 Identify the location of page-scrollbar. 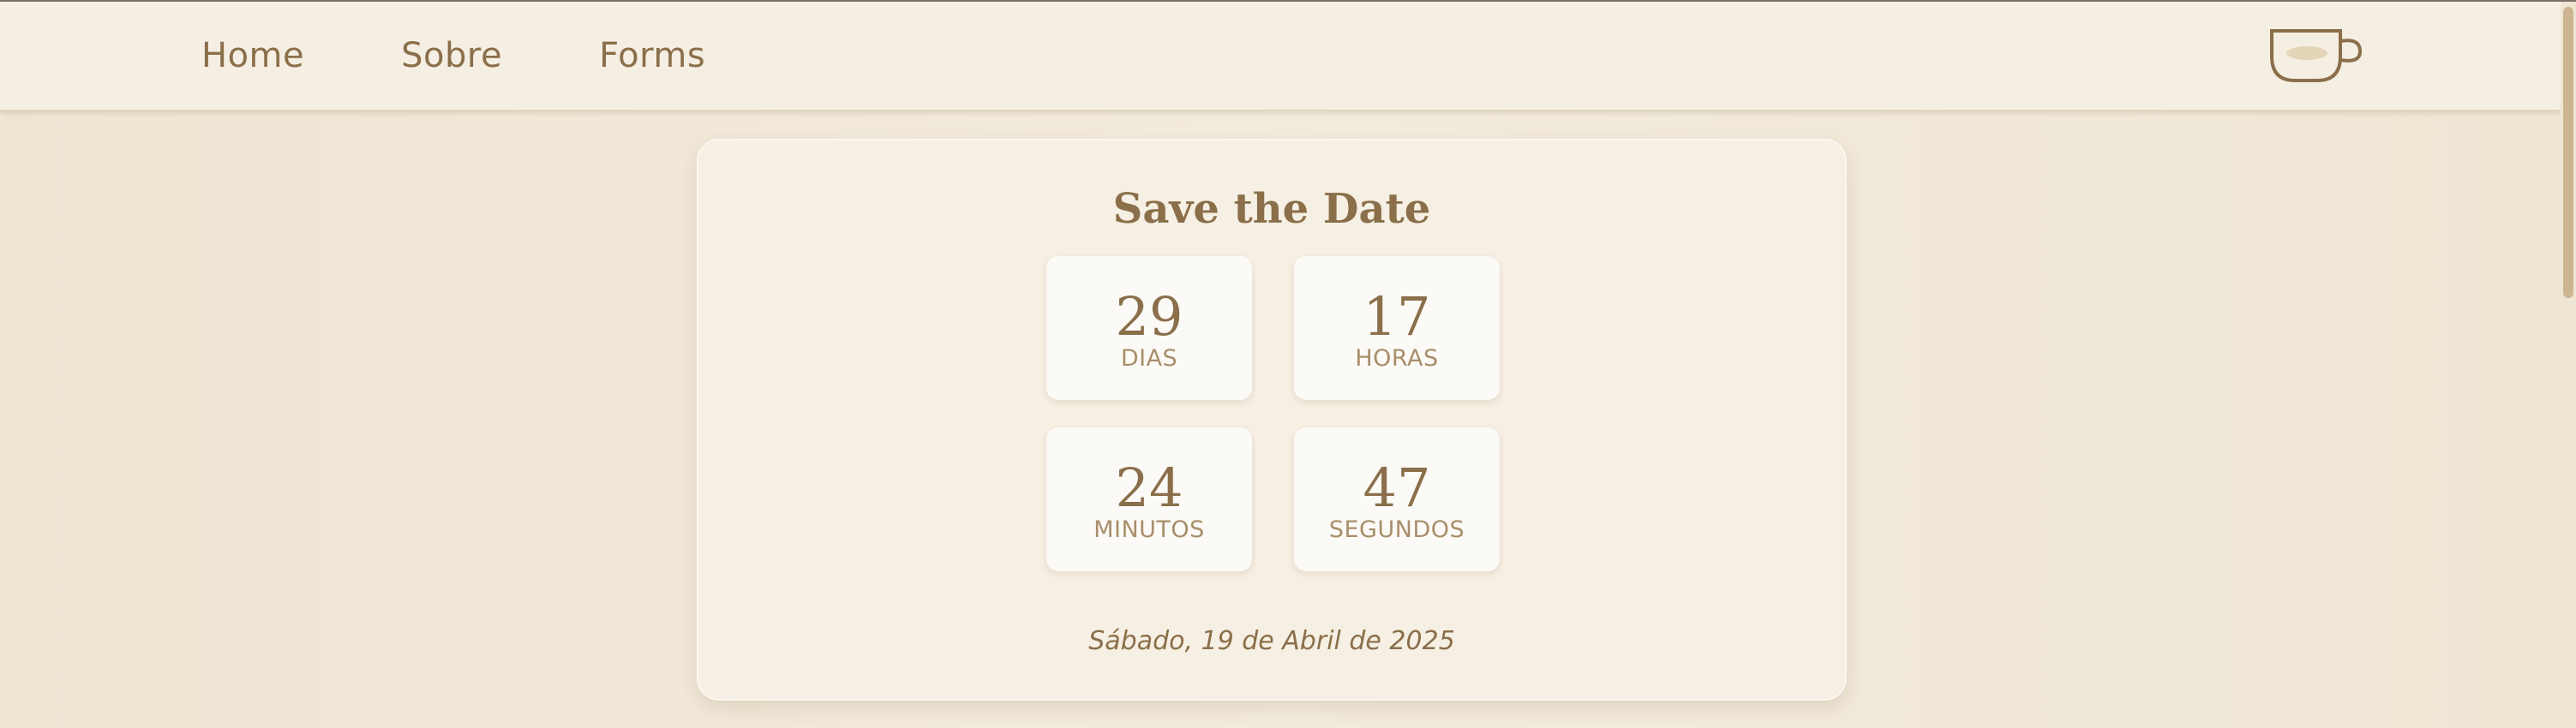
(2568, 365).